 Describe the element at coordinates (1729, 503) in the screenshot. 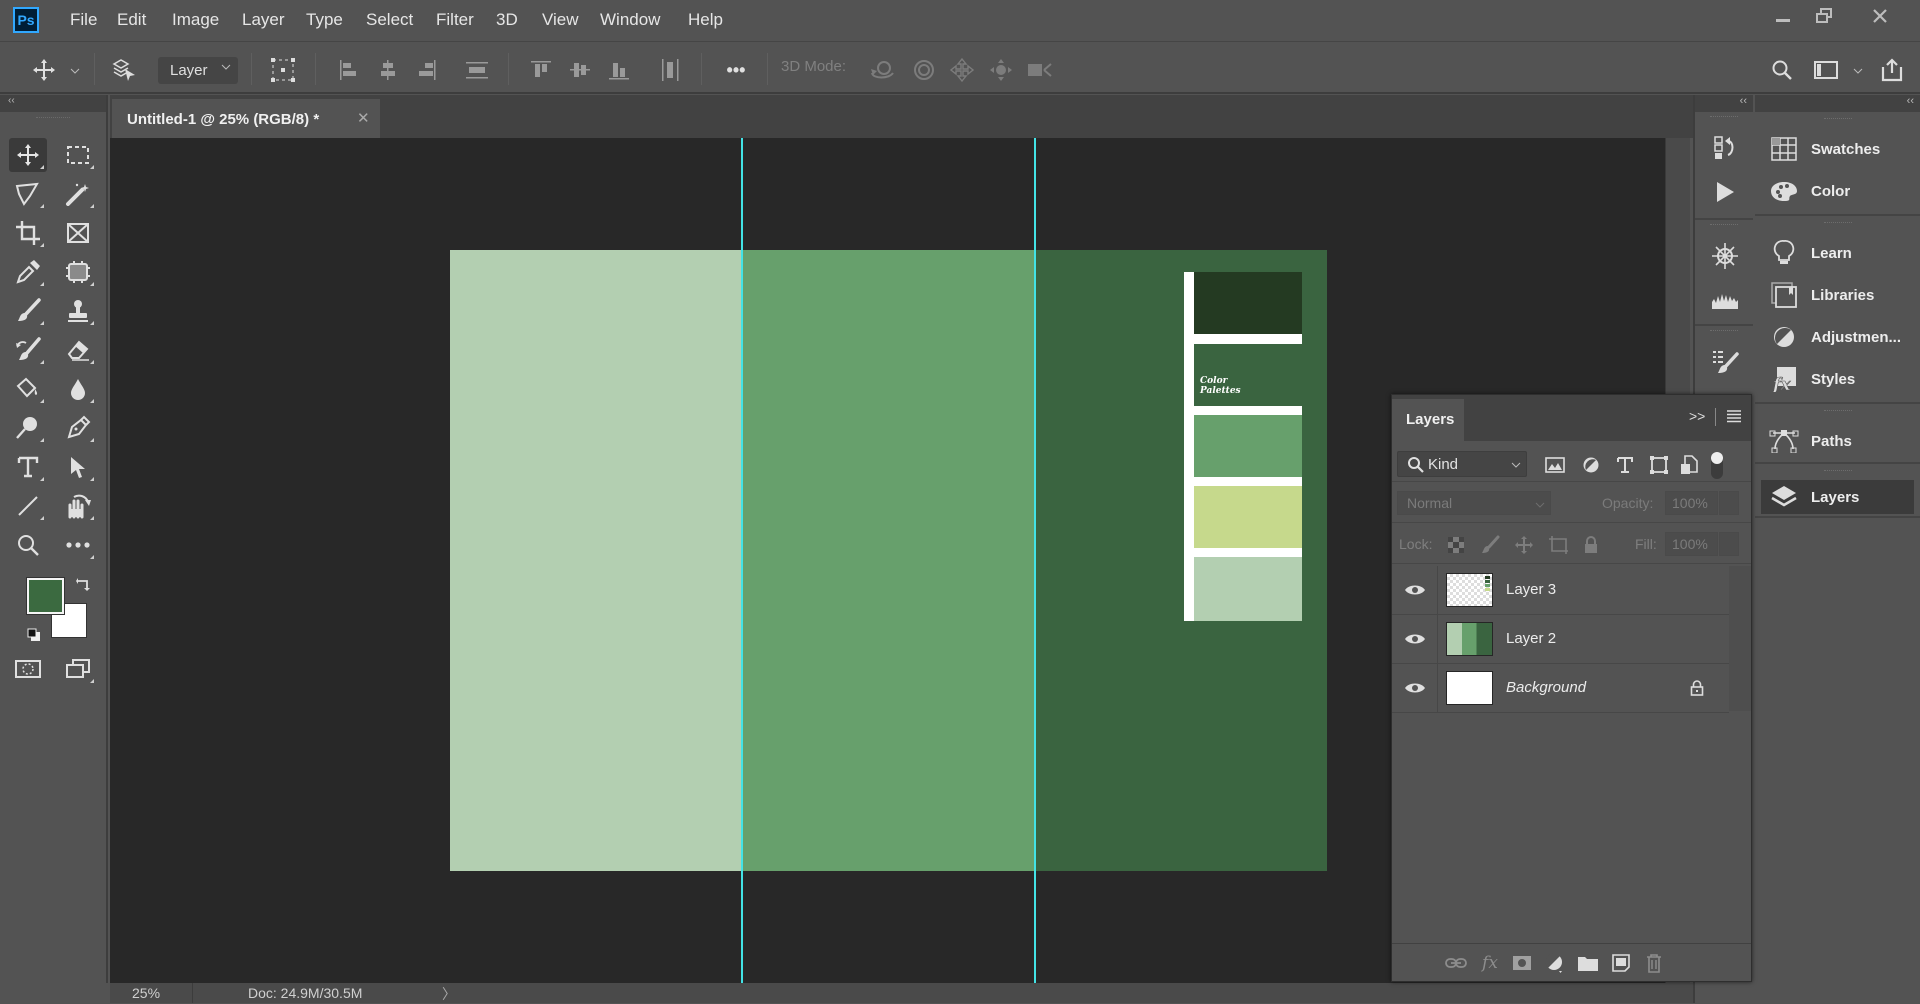

I see `opacity-slider-button` at that location.